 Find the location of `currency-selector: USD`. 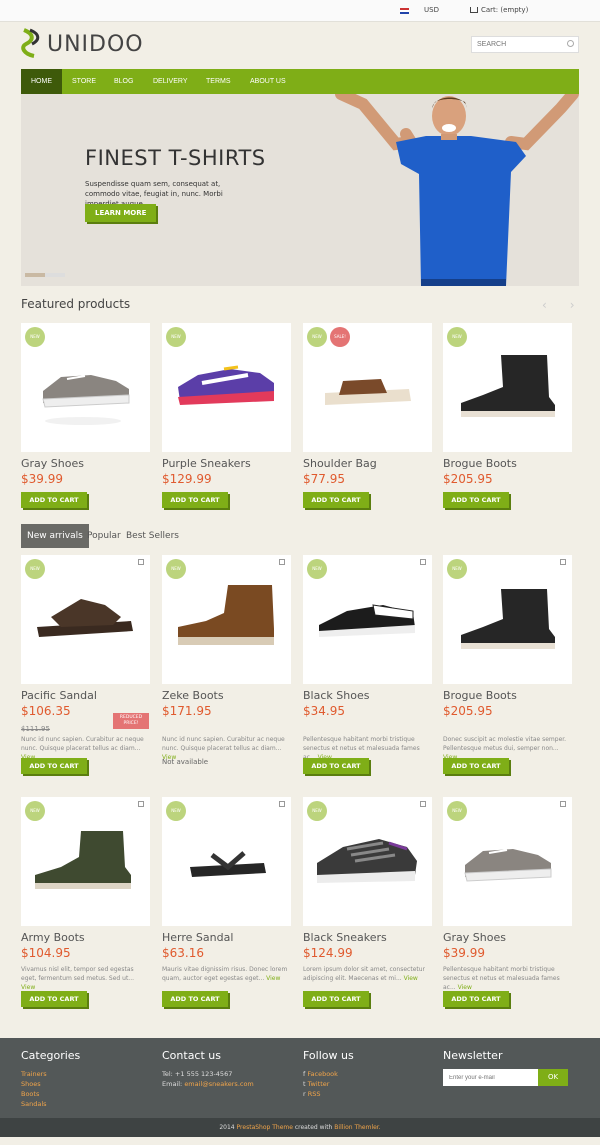

currency-selector: USD is located at coordinates (431, 10).